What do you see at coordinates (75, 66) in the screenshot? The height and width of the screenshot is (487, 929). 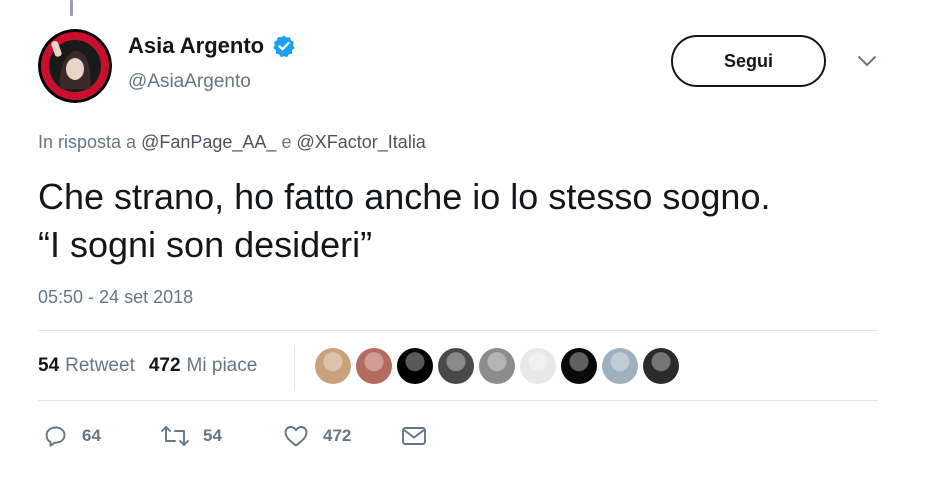 I see `author-avatar` at bounding box center [75, 66].